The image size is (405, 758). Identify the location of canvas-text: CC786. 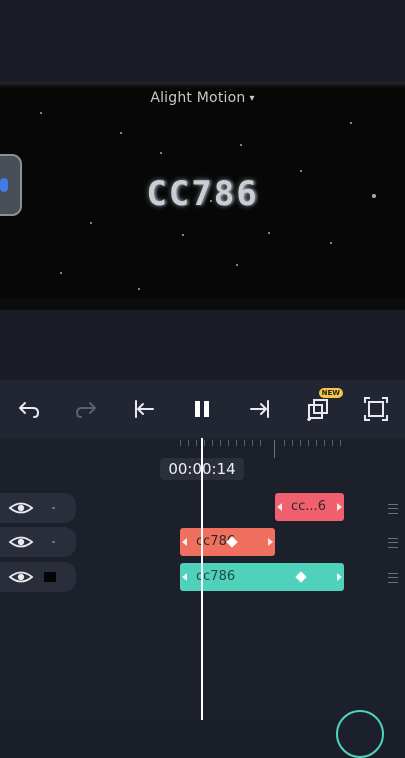
(202, 194).